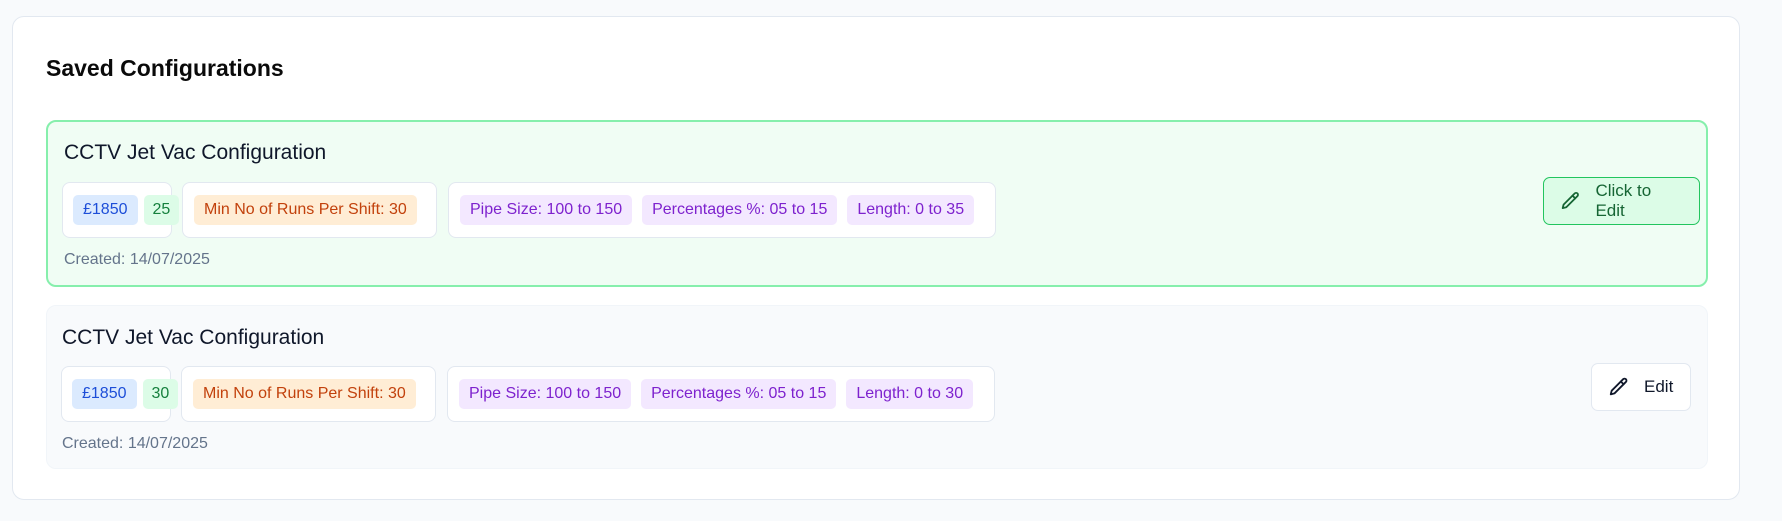  I want to click on length-badge: Length: 0 to 30, so click(910, 394).